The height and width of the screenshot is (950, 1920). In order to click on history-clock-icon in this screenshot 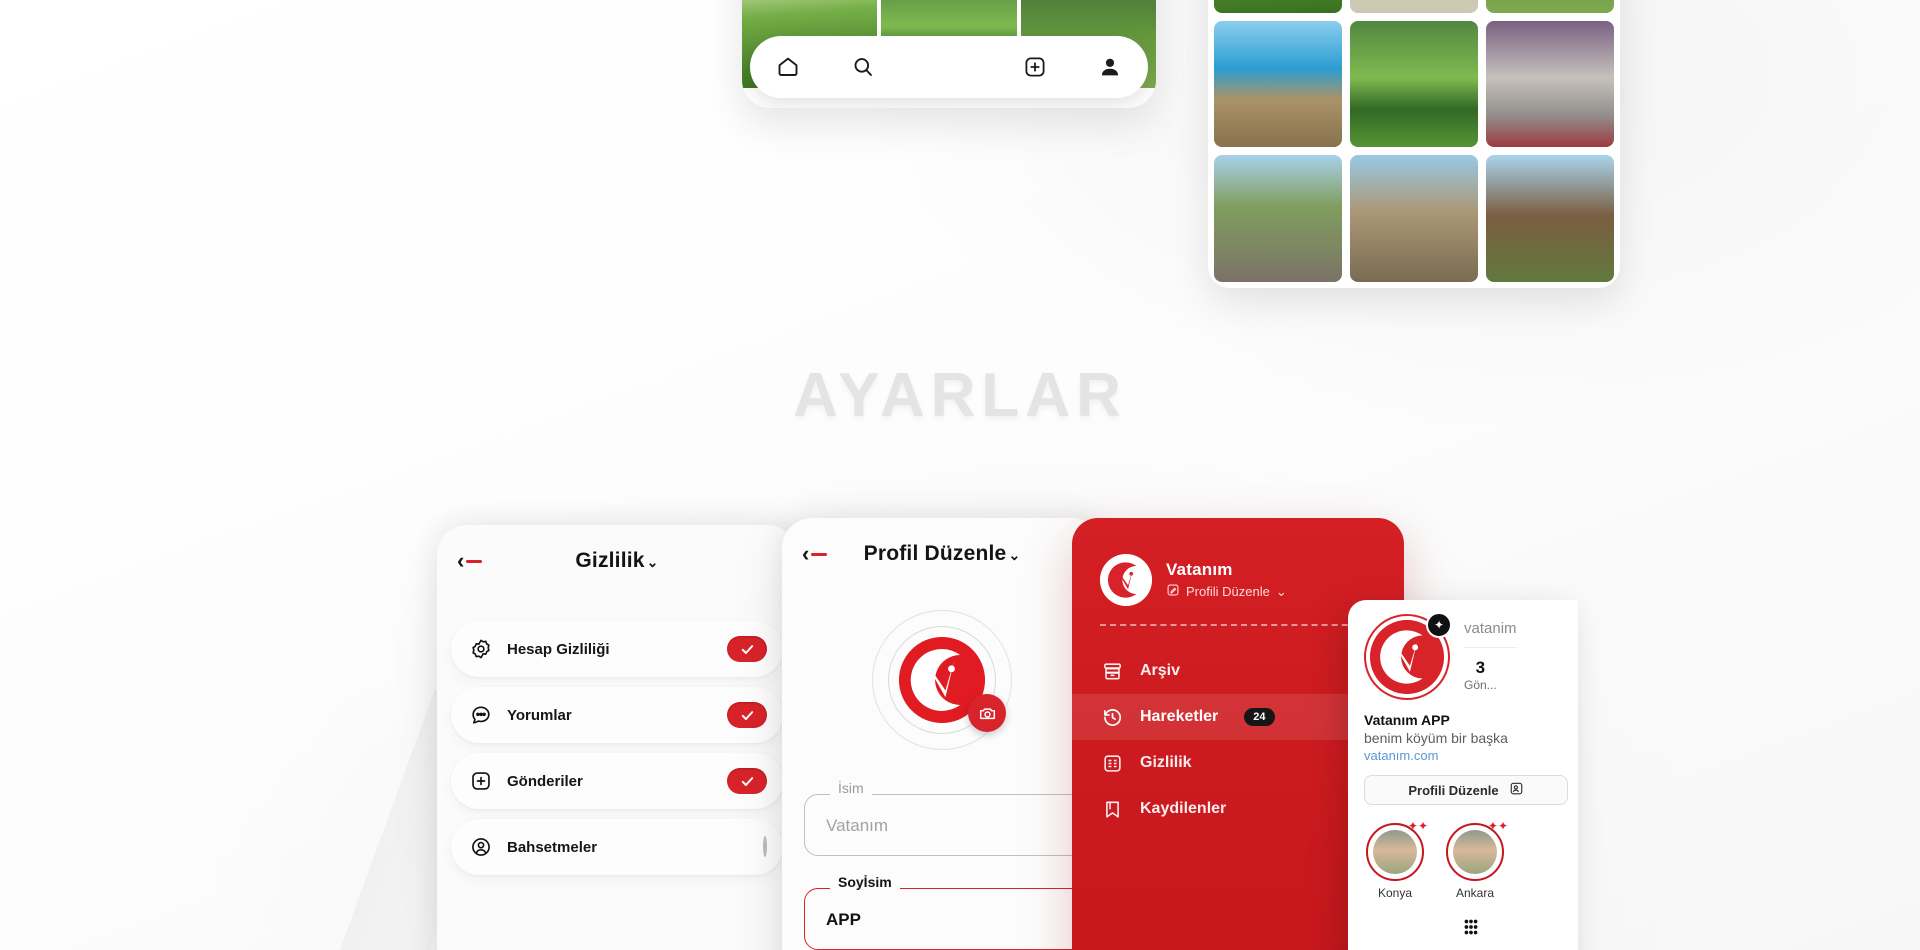, I will do `click(1112, 717)`.